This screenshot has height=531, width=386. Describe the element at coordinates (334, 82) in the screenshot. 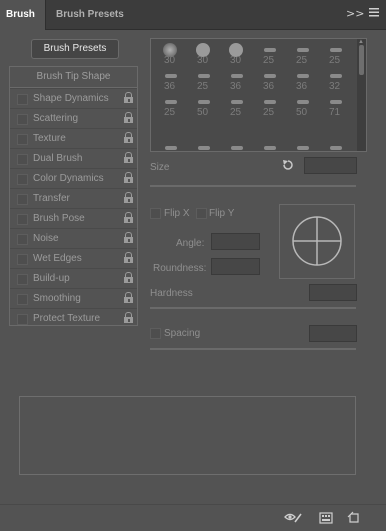

I see `brush-tip-preset: 32` at that location.